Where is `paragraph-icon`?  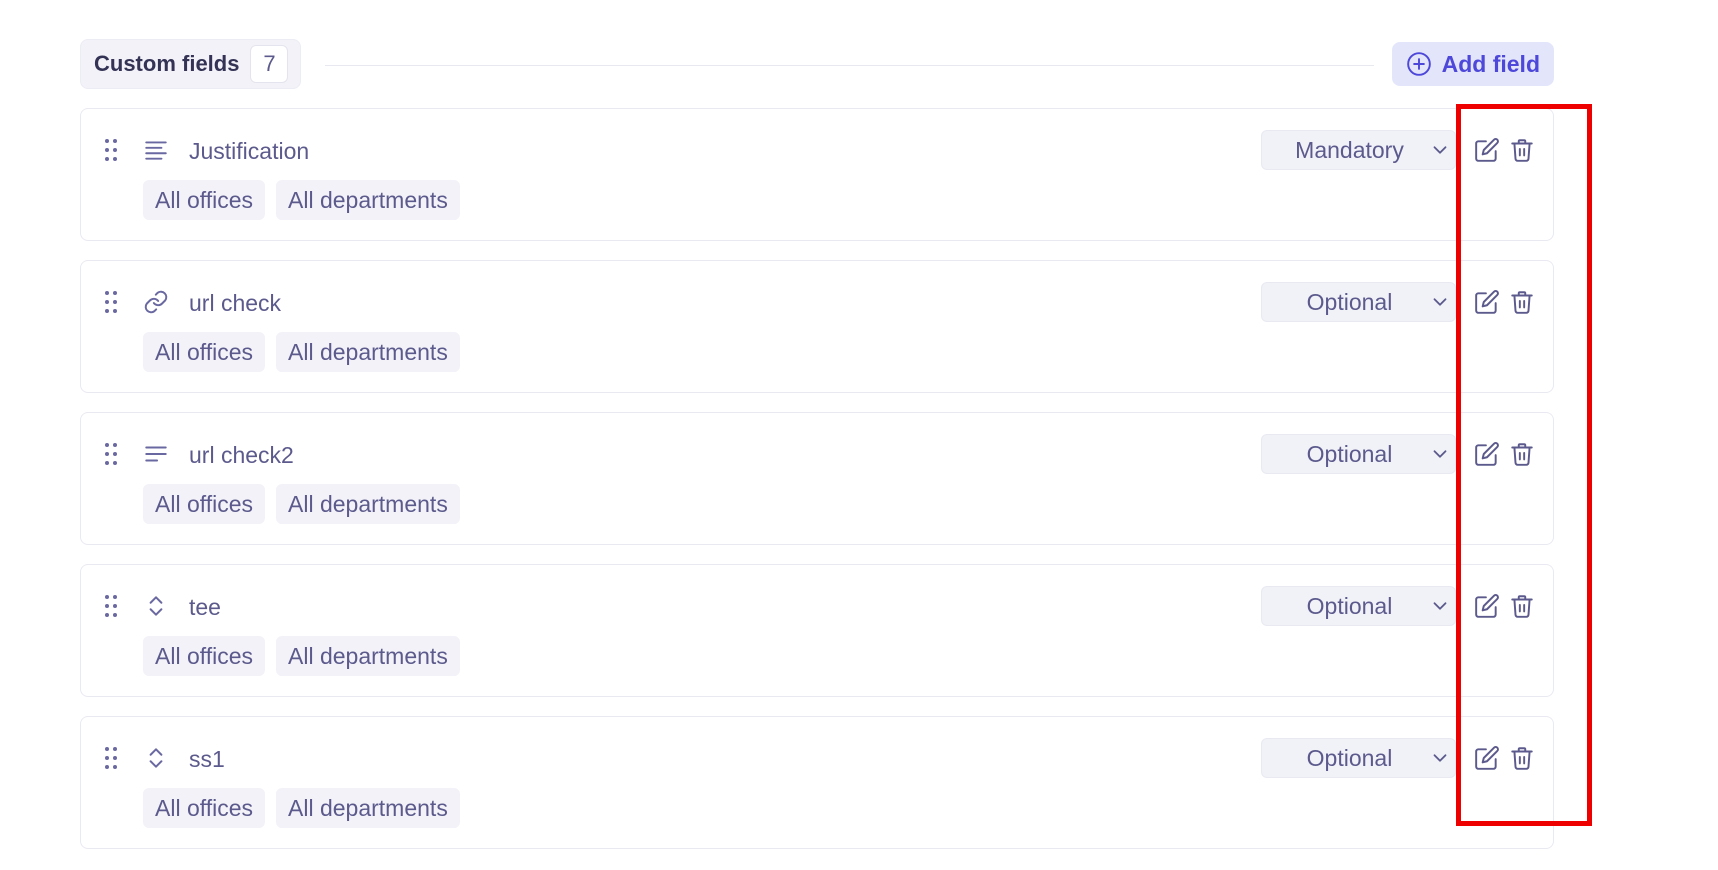 paragraph-icon is located at coordinates (156, 150).